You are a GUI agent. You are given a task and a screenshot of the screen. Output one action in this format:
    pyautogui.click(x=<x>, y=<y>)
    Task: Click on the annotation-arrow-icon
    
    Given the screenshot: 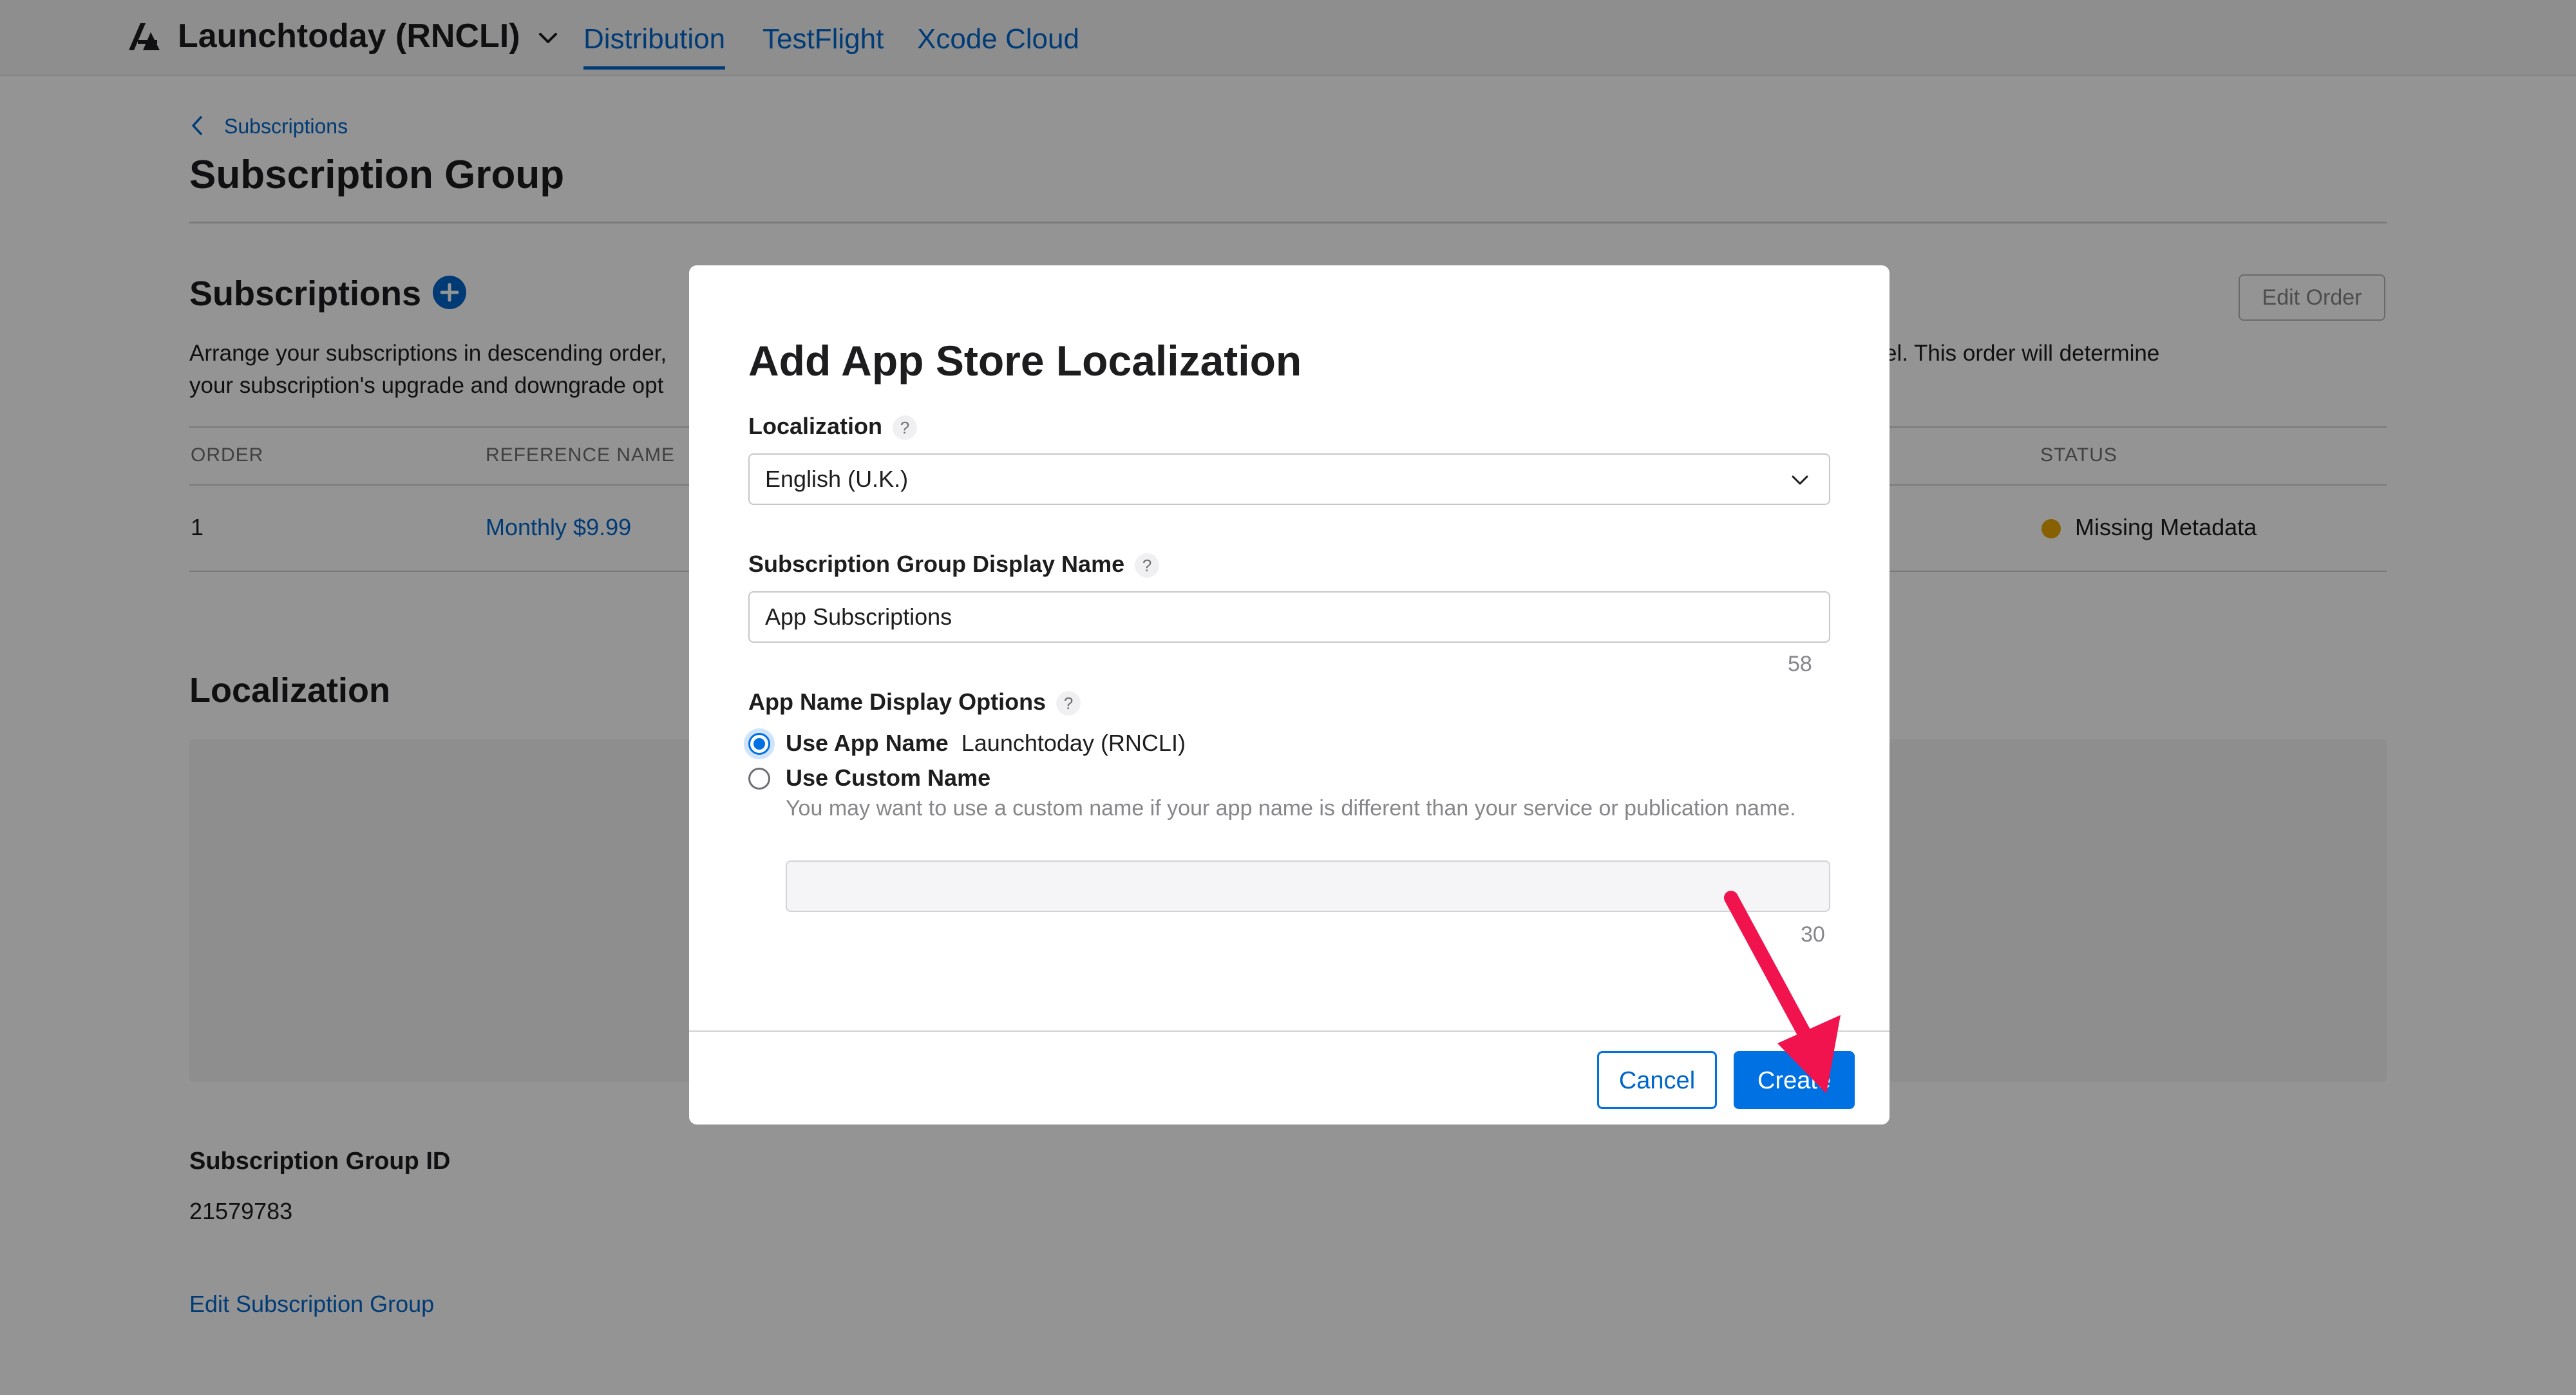 What is the action you would take?
    pyautogui.click(x=1783, y=992)
    